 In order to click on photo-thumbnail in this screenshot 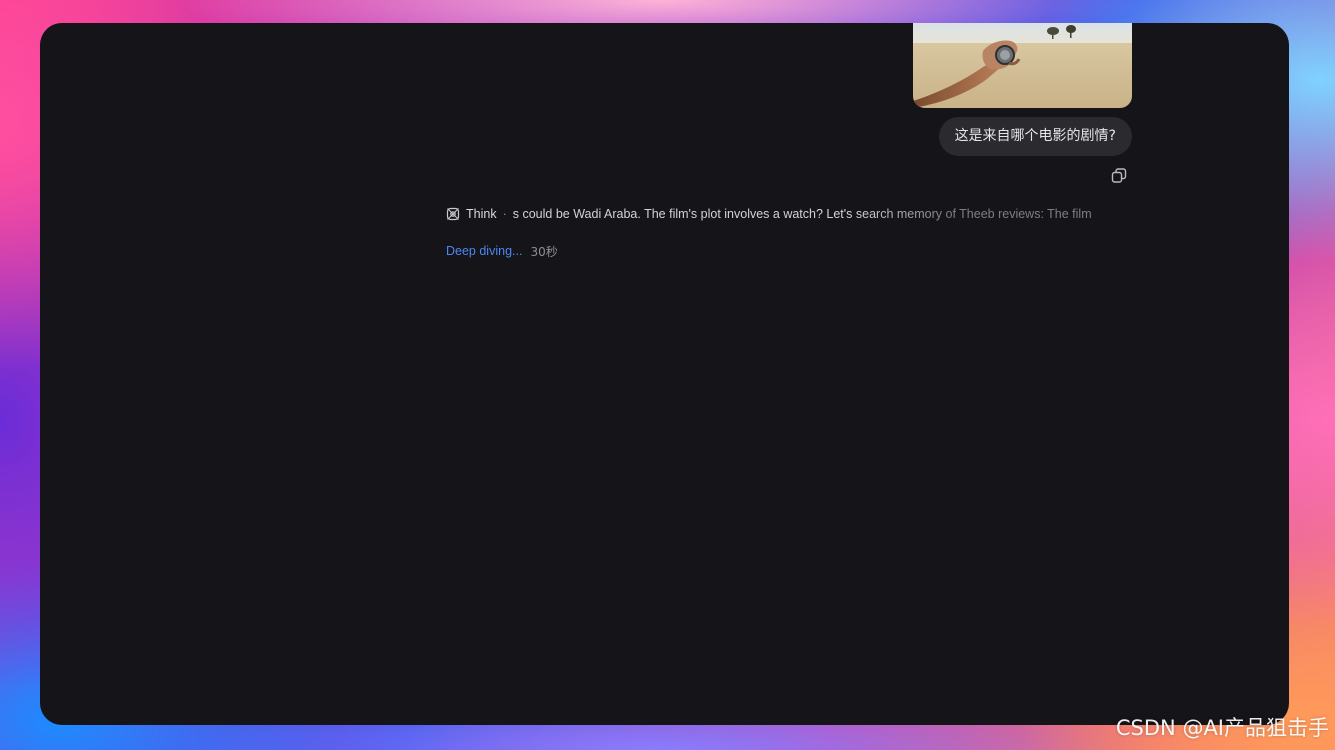, I will do `click(1022, 65)`.